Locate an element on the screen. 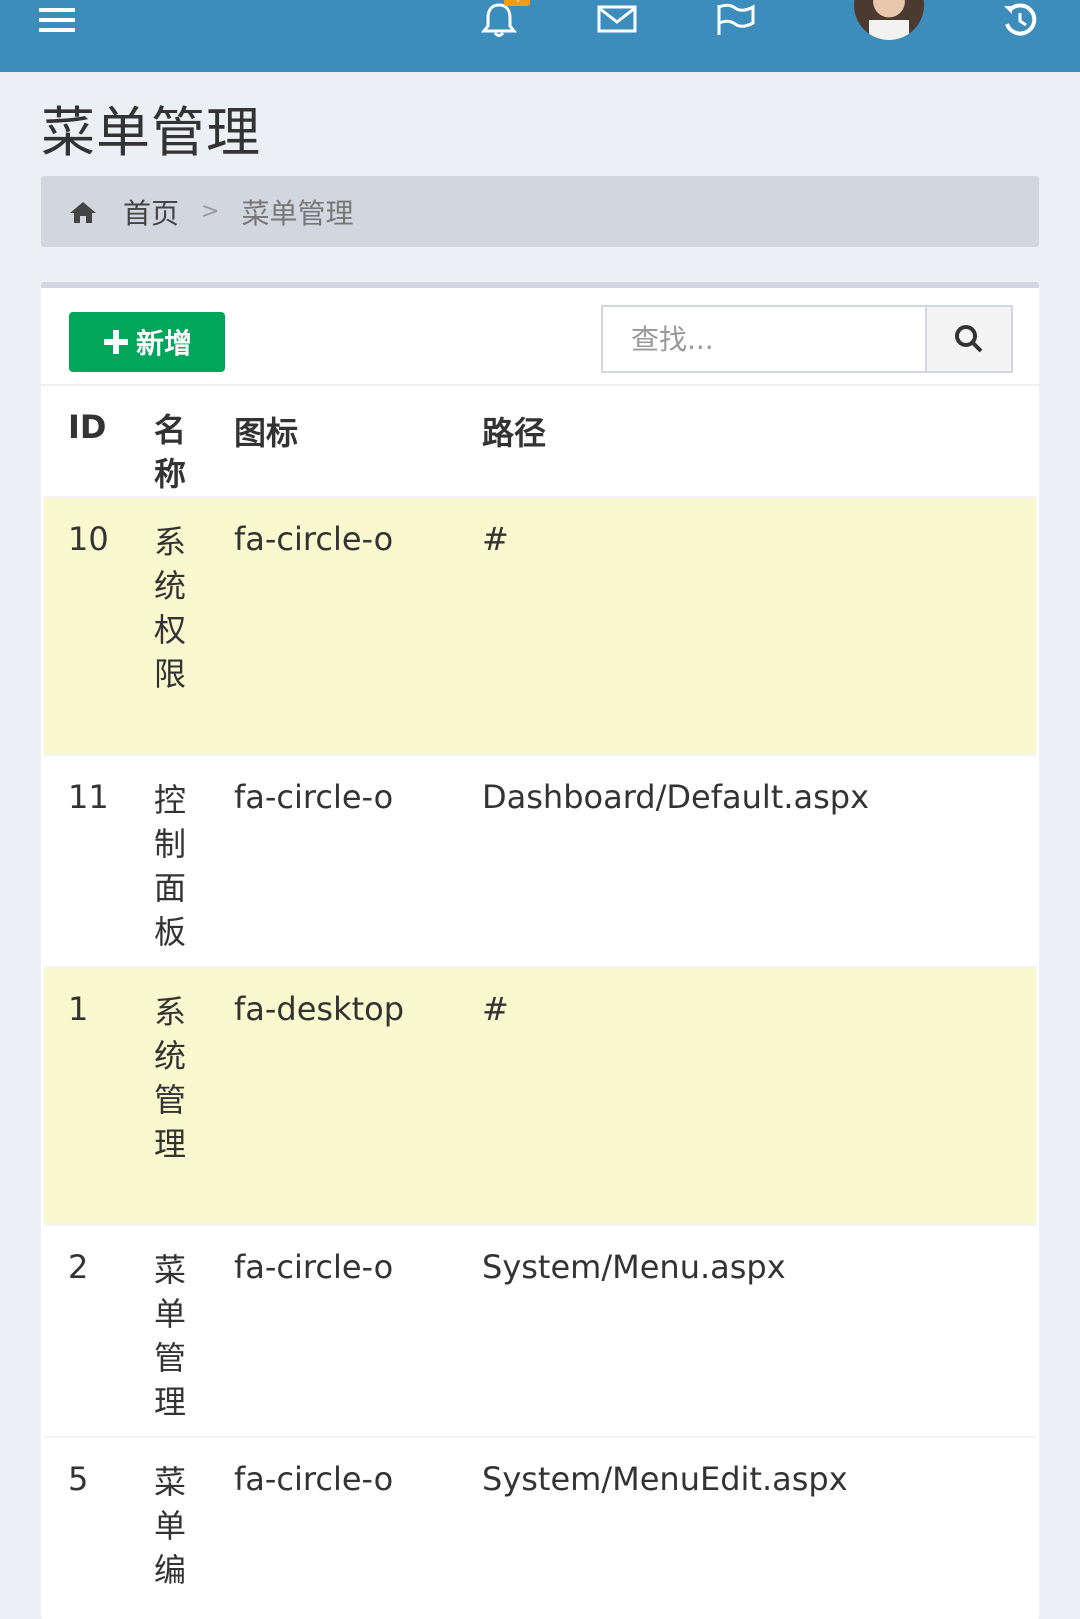 This screenshot has width=1080, height=1619. cell-name: 系统管理 is located at coordinates (194, 1096).